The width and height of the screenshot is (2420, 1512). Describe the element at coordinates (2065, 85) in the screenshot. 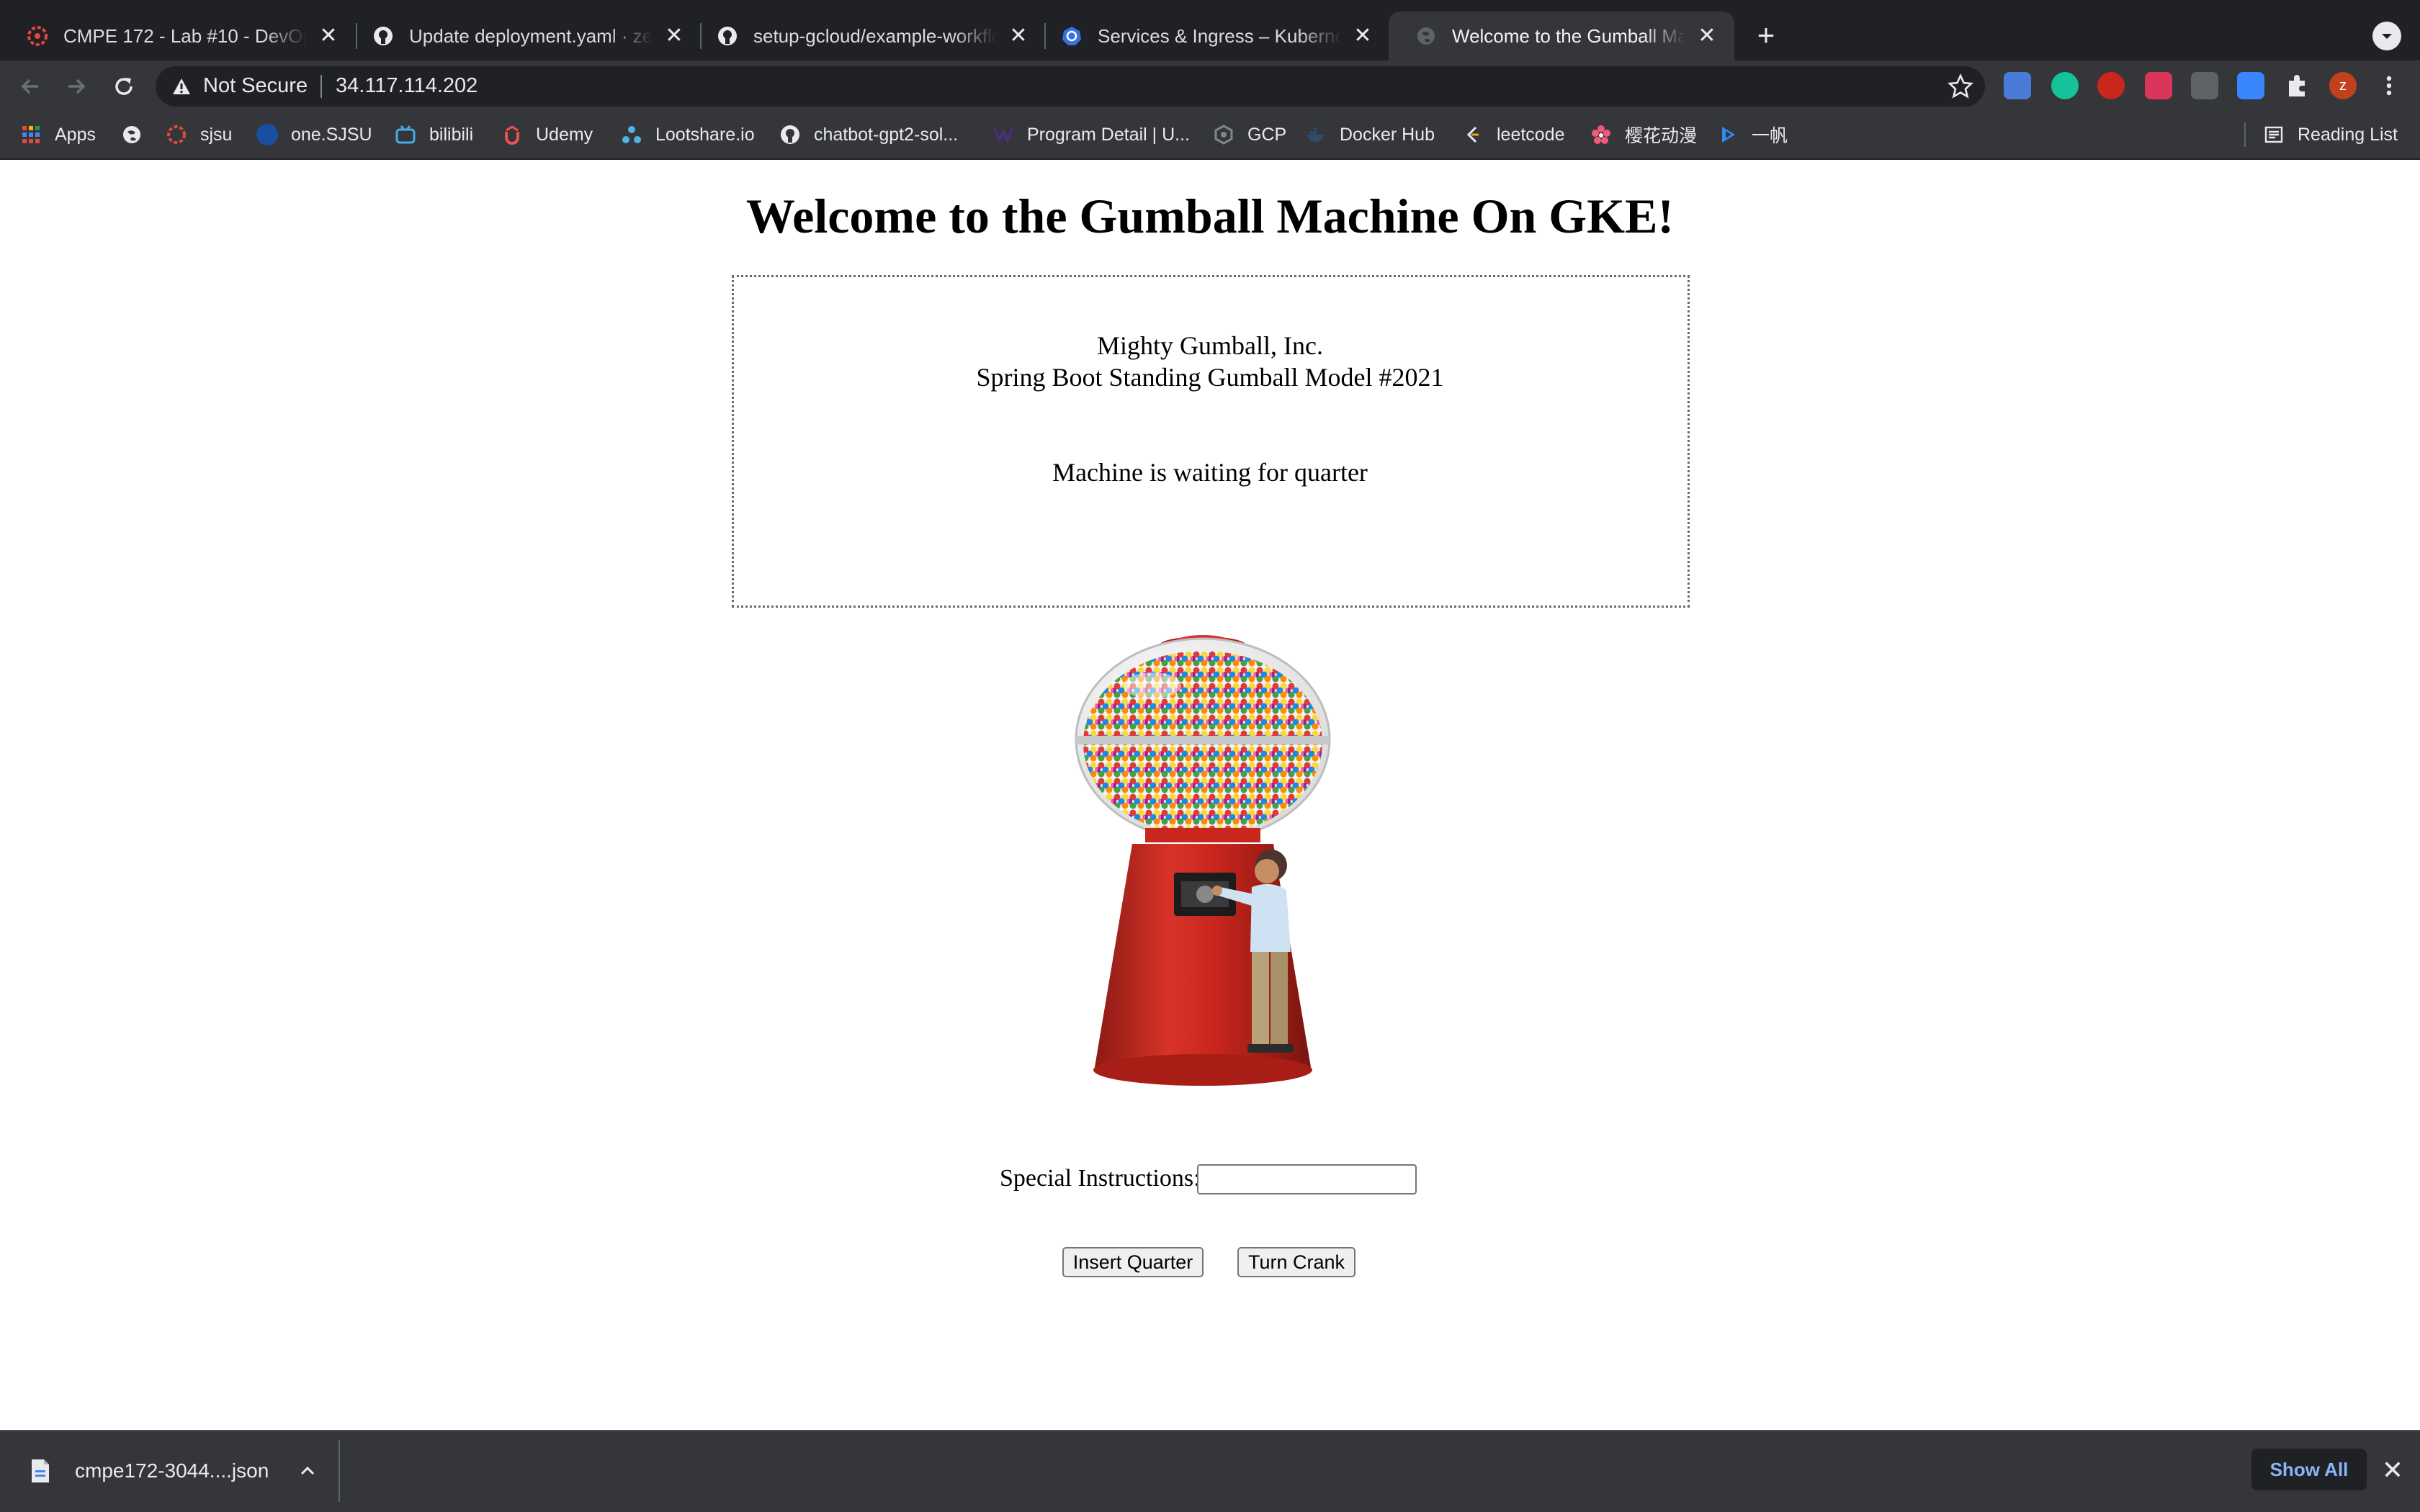

I see `grammarly-extension-icon` at that location.